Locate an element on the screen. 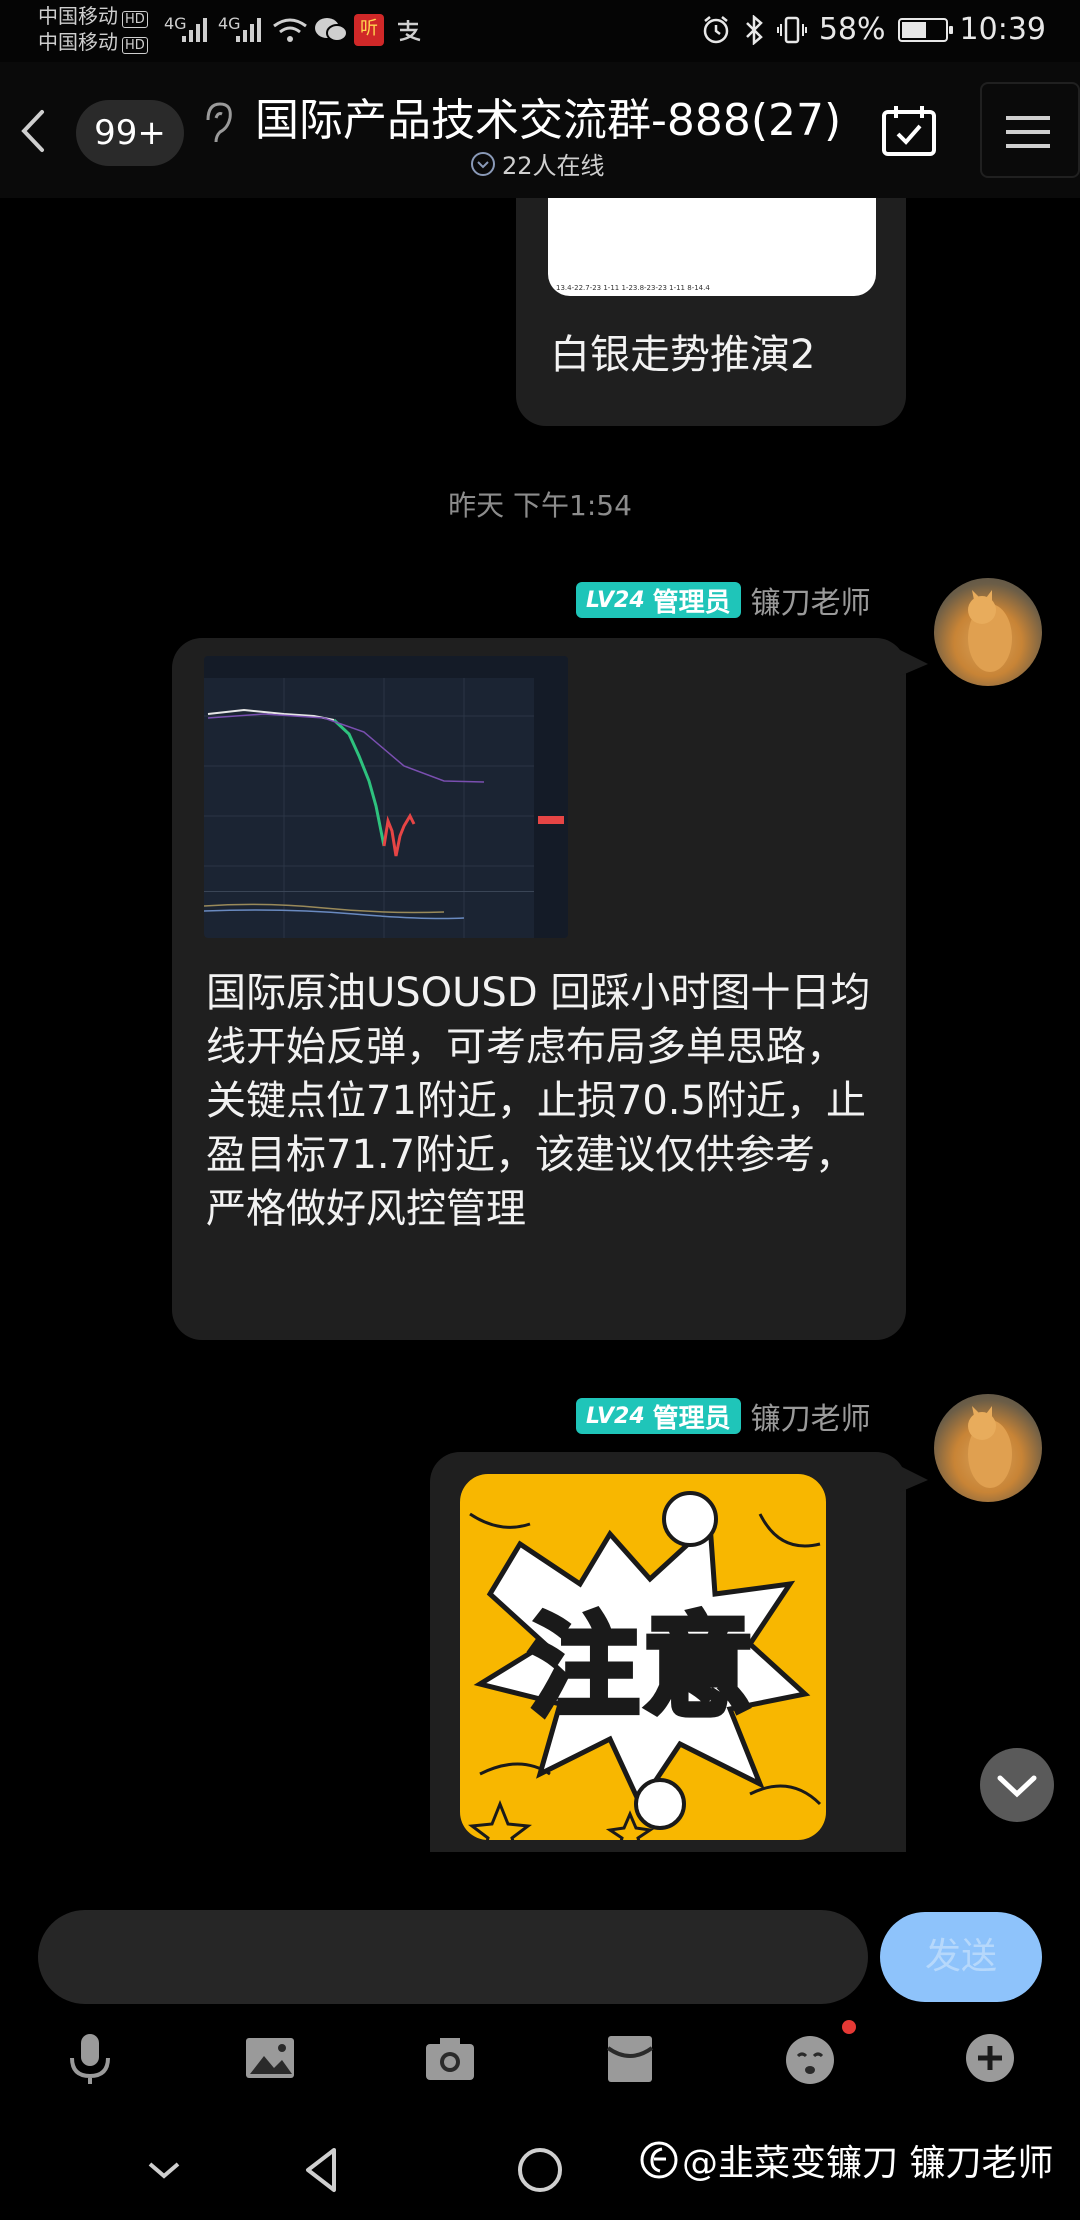 This screenshot has height=2220, width=1080. battery-fill is located at coordinates (913, 29).